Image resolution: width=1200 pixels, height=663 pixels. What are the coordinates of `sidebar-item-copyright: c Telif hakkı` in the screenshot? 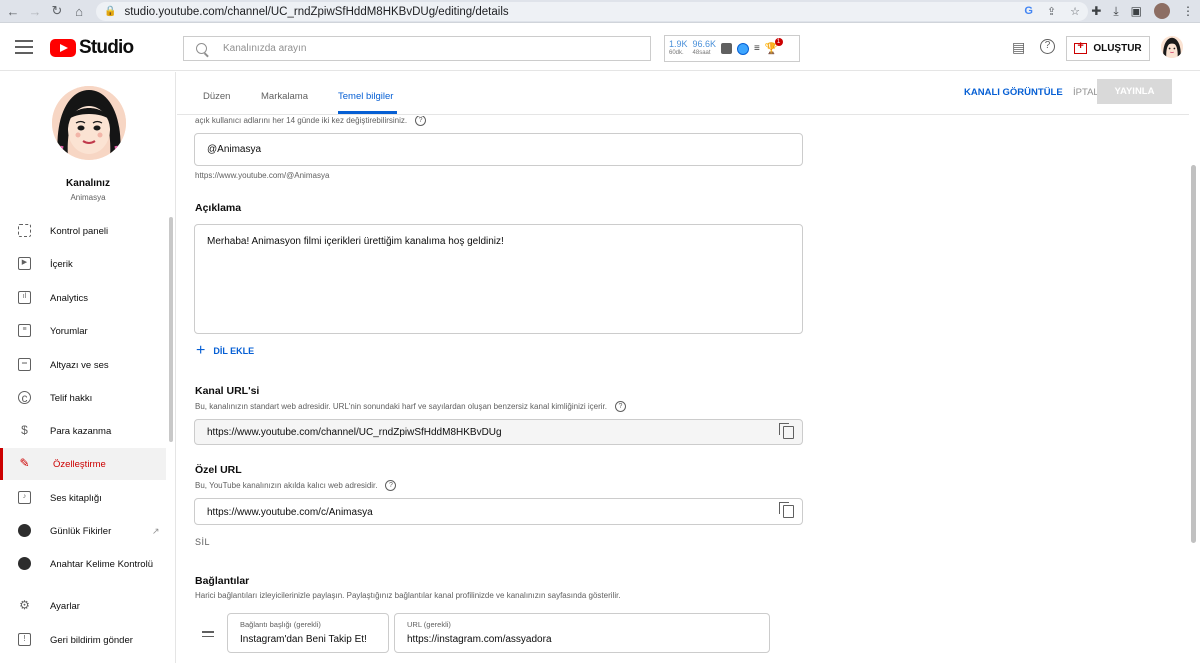 It's located at (83, 398).